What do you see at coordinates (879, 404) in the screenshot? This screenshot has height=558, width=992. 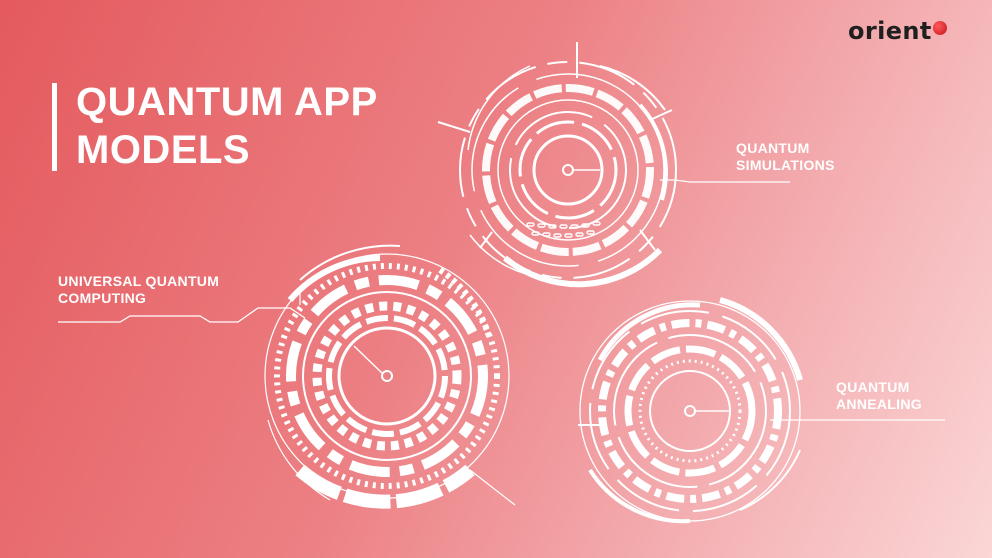 I see `label-annealing-line-2: ANNEALING` at bounding box center [879, 404].